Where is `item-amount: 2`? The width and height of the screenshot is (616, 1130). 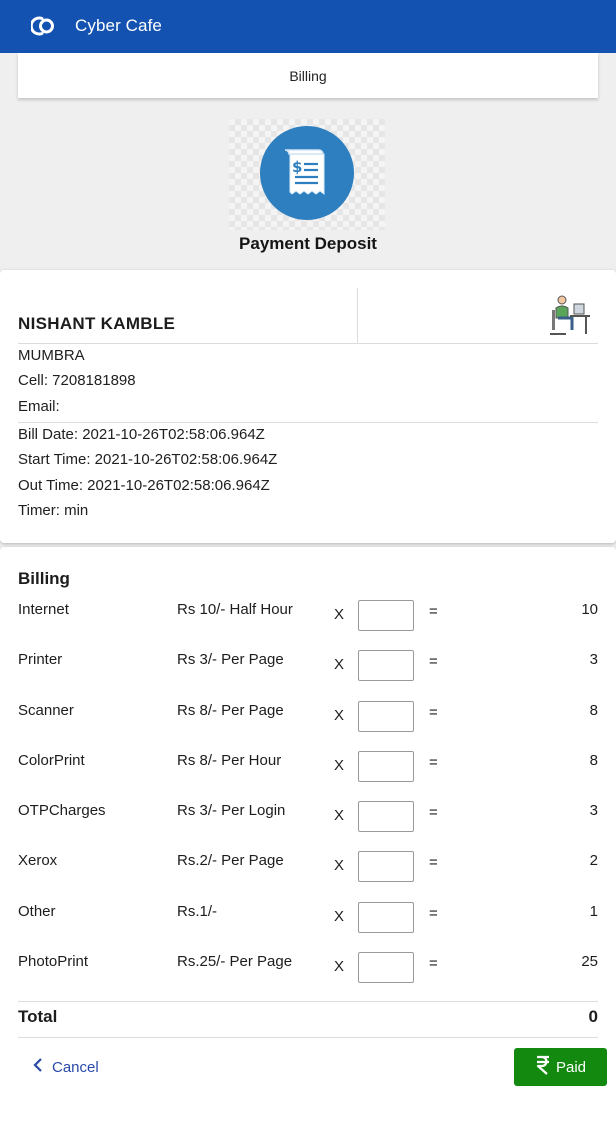
item-amount: 2 is located at coordinates (593, 860).